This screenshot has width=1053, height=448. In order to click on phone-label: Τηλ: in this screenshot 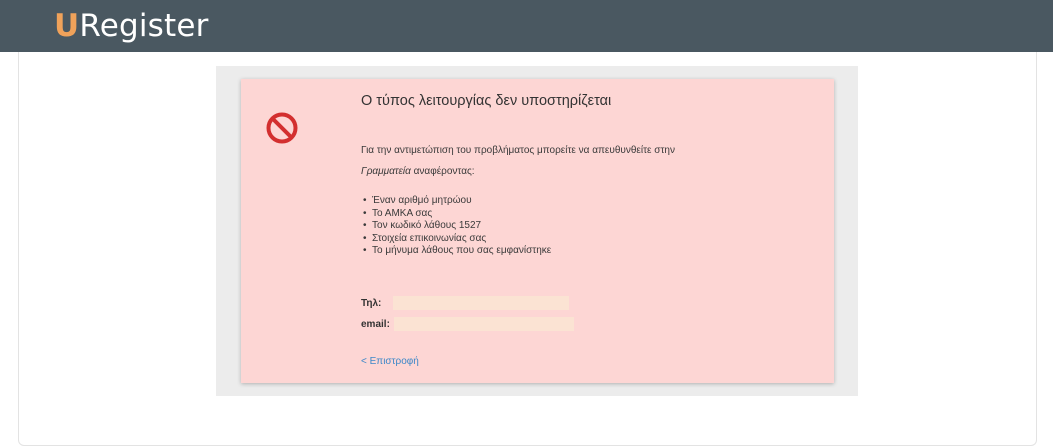, I will do `click(371, 303)`.